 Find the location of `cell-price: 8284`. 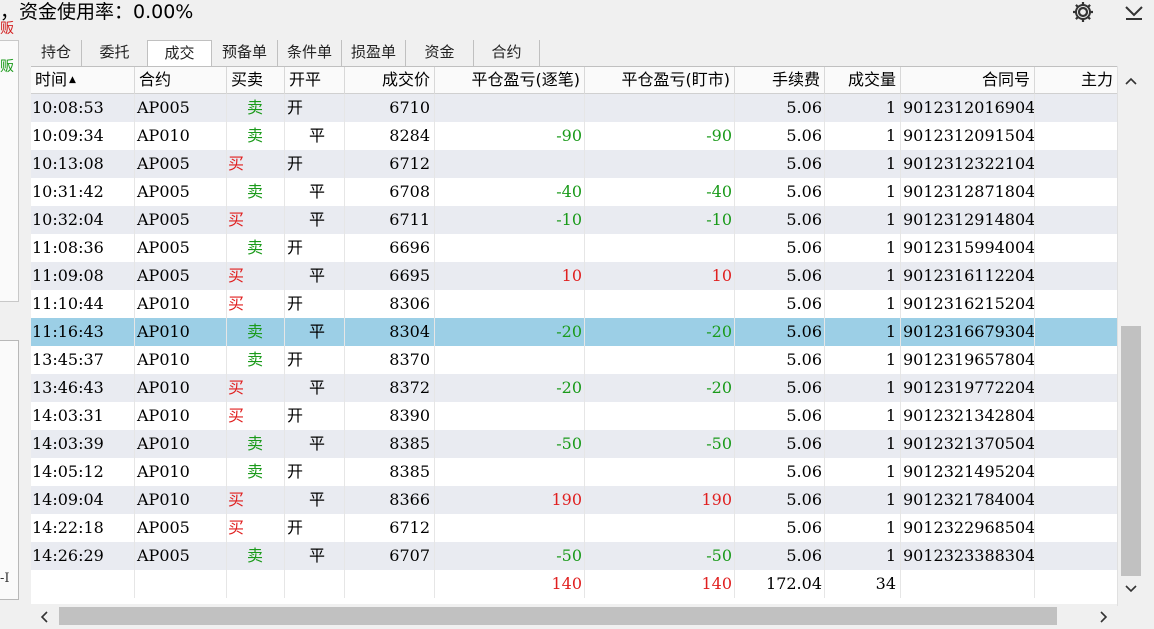

cell-price: 8284 is located at coordinates (390, 136).